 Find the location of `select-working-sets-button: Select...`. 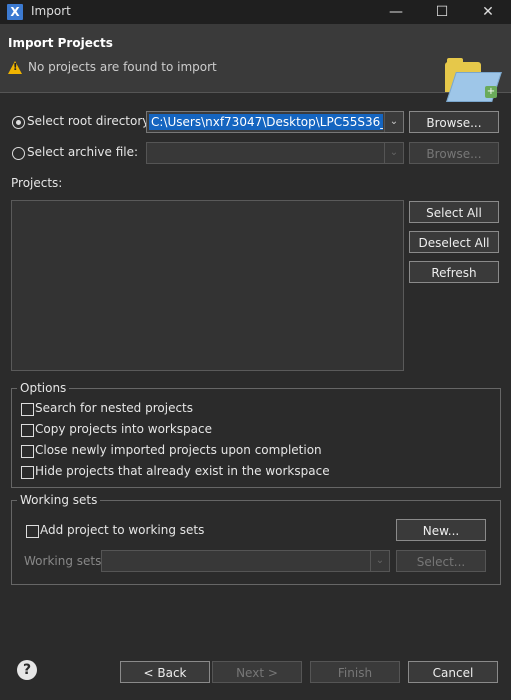

select-working-sets-button: Select... is located at coordinates (441, 561).